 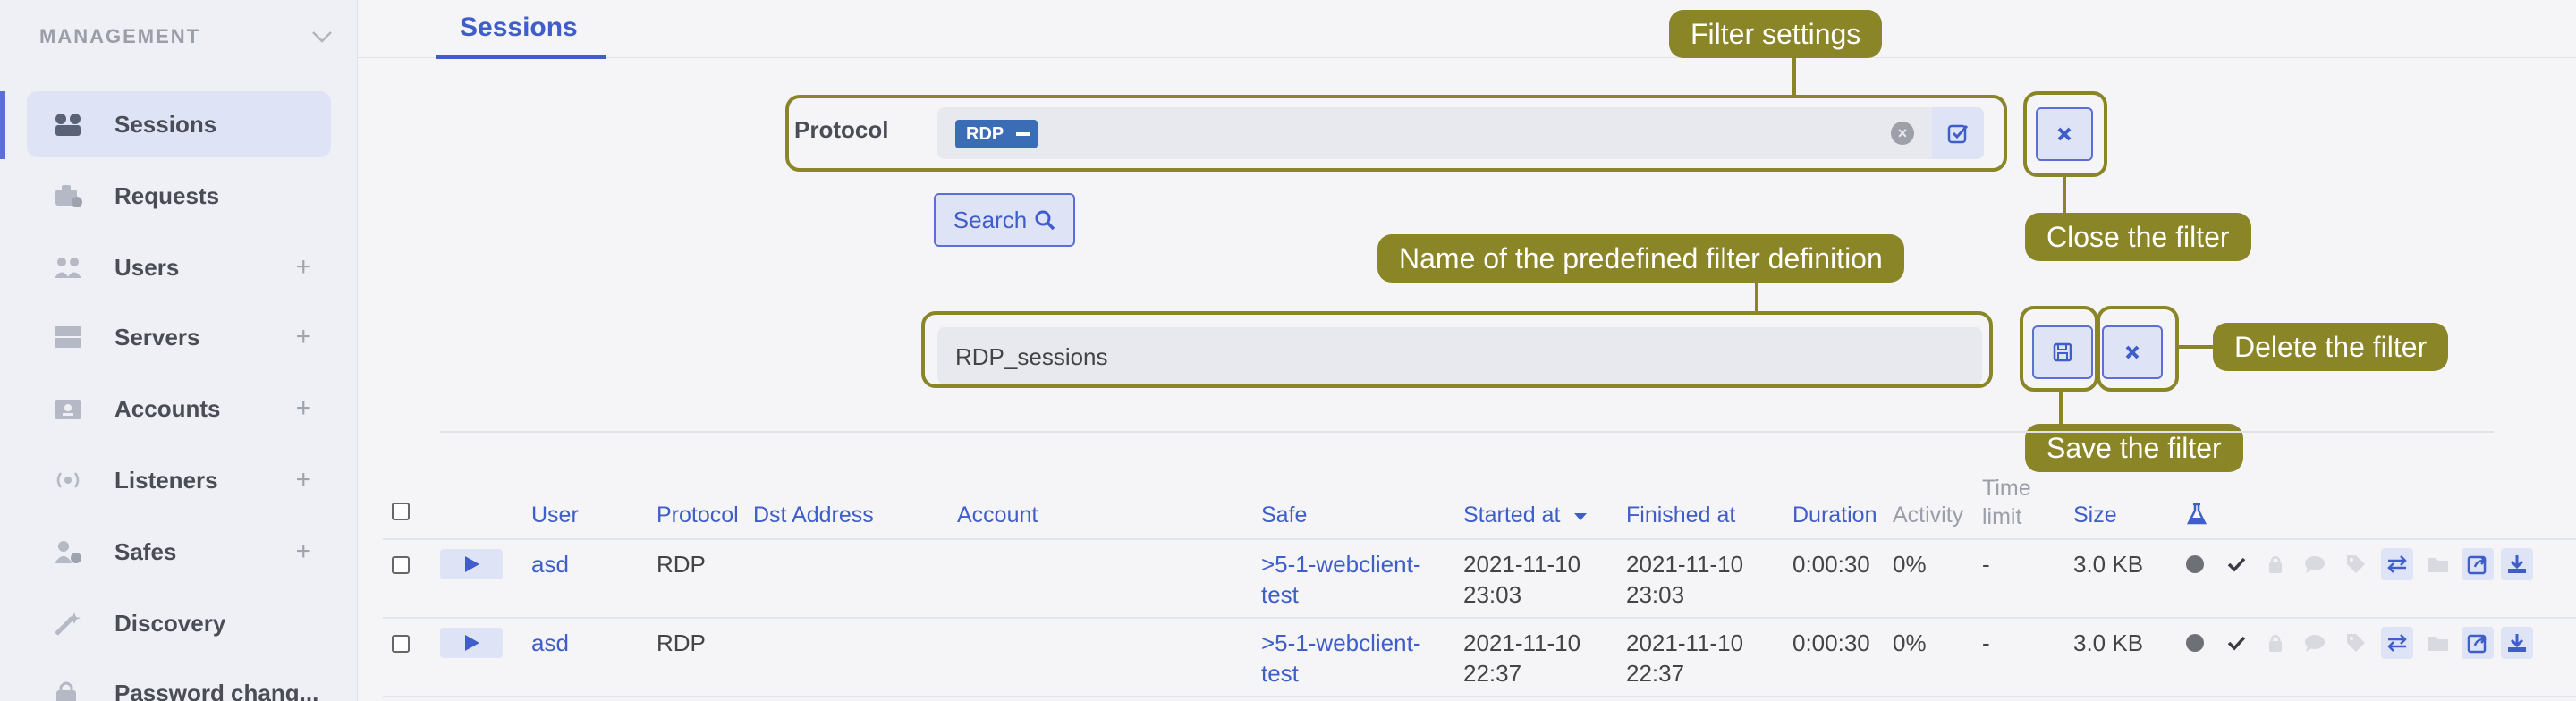 What do you see at coordinates (179, 337) in the screenshot?
I see `sidebar-item-servers: Servers +` at bounding box center [179, 337].